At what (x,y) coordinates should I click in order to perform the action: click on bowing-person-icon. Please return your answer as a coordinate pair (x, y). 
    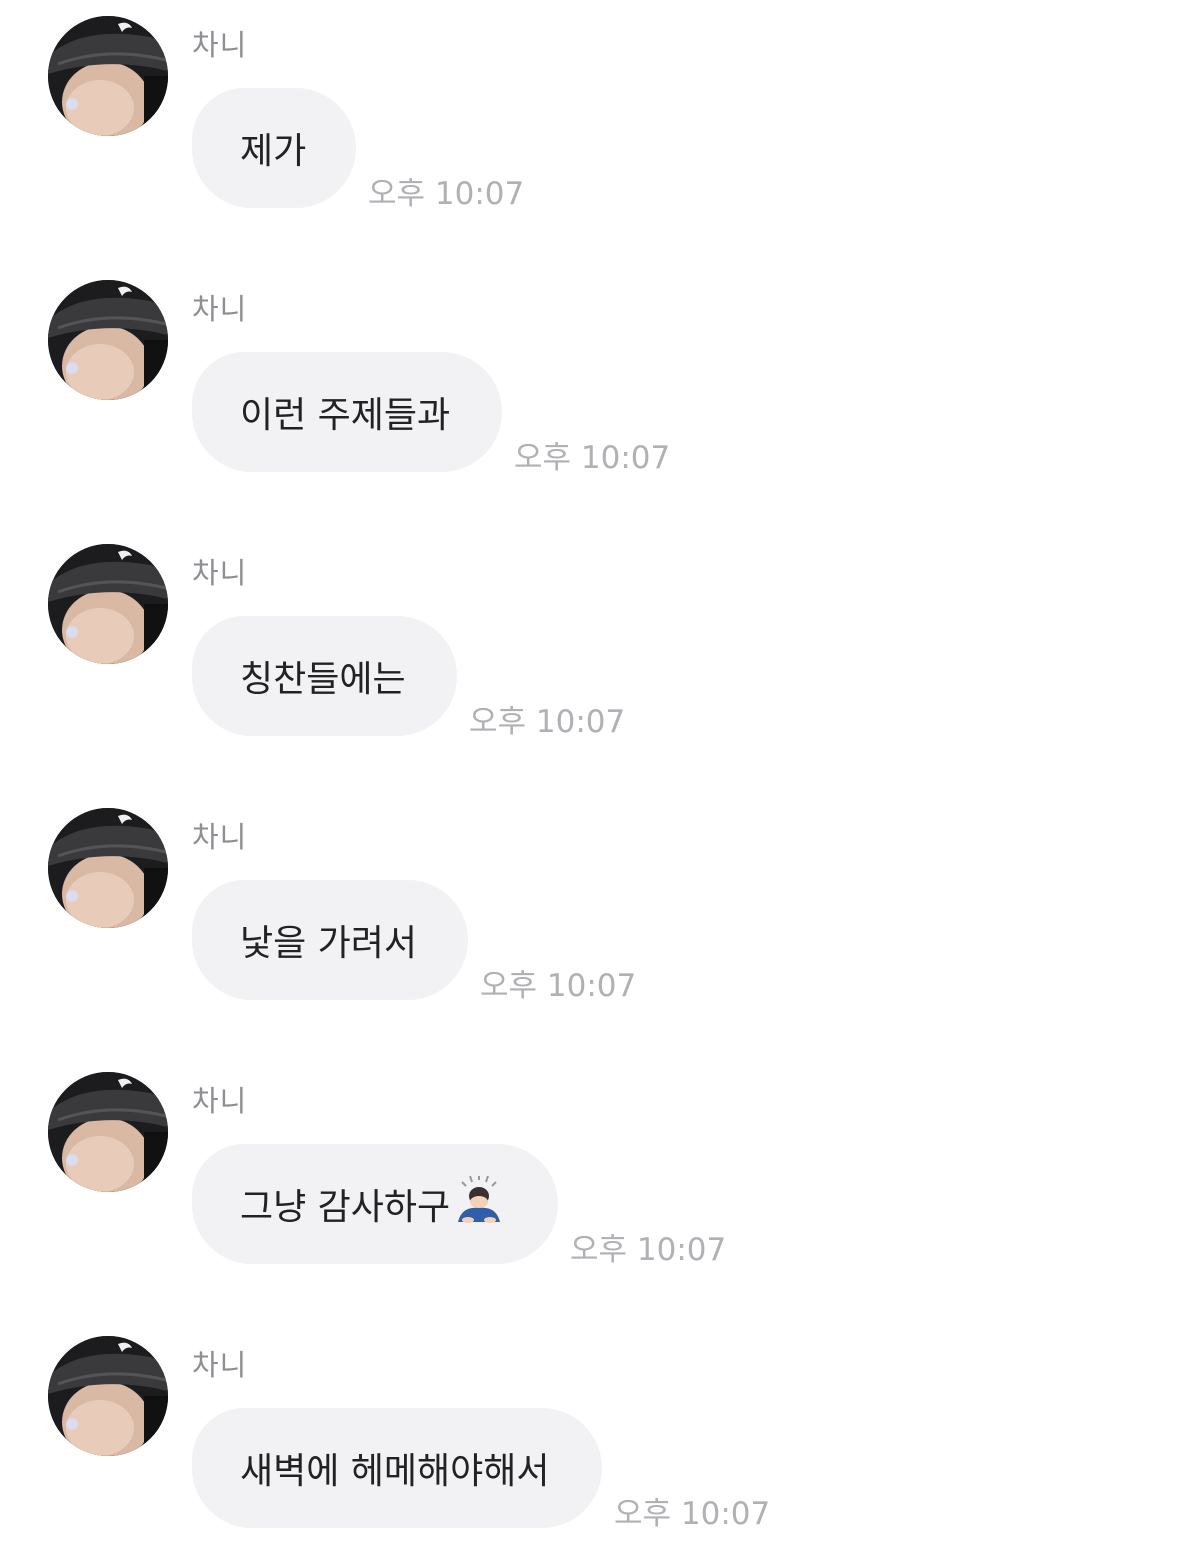
    Looking at the image, I should click on (479, 1203).